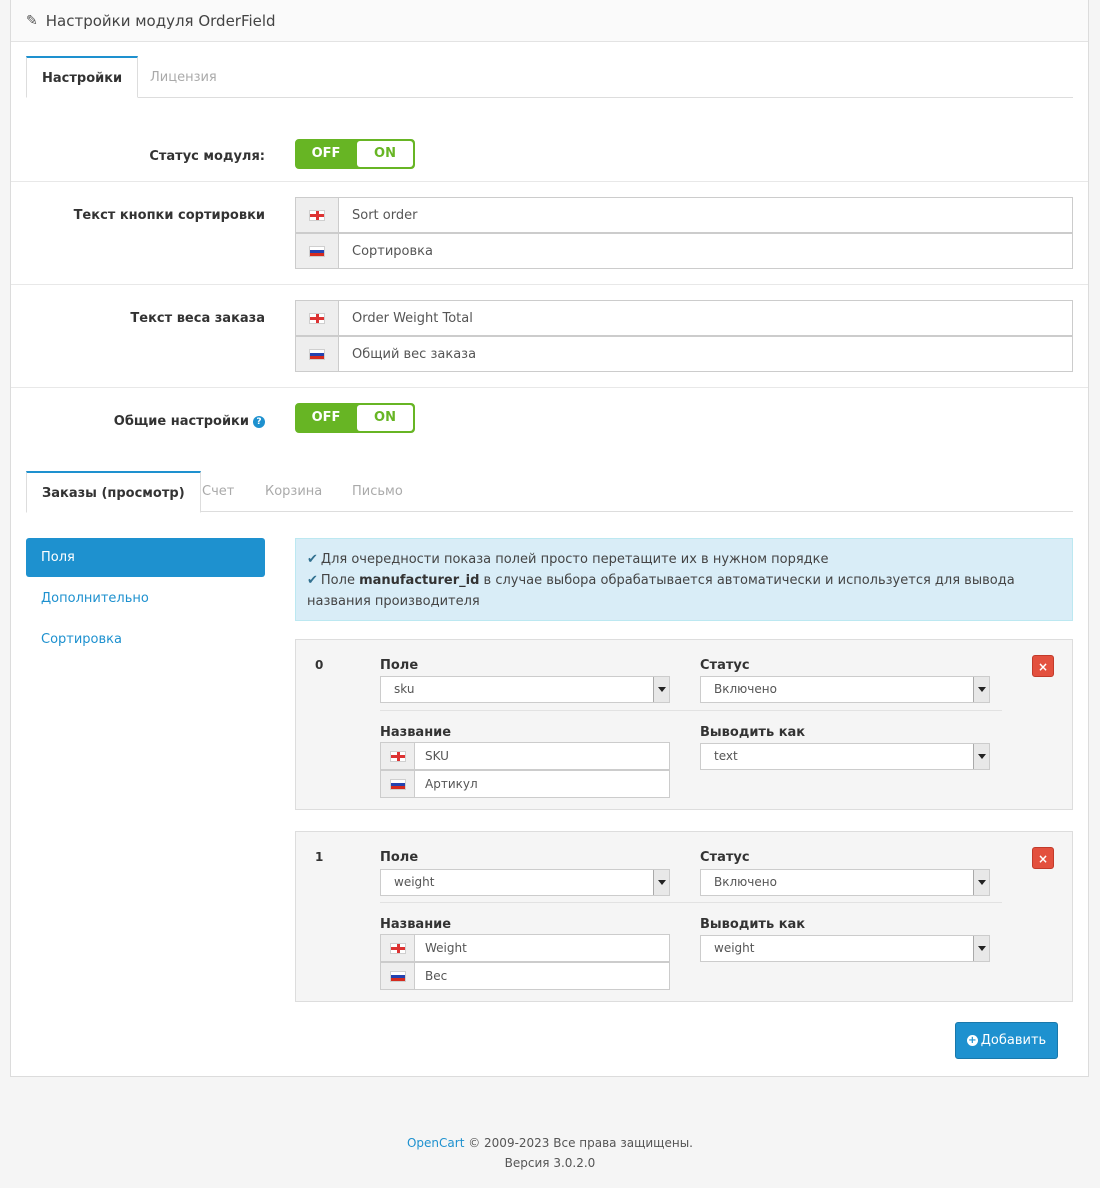  What do you see at coordinates (319, 665) in the screenshot?
I see `field-index: 0` at bounding box center [319, 665].